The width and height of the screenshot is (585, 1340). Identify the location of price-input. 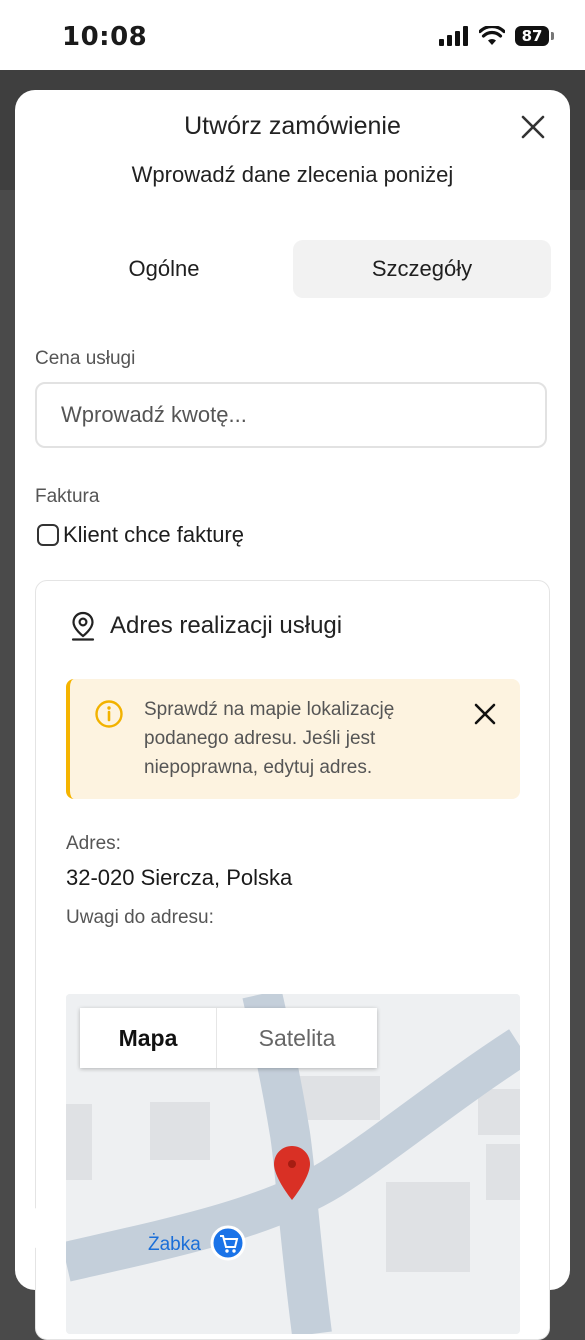
(291, 415).